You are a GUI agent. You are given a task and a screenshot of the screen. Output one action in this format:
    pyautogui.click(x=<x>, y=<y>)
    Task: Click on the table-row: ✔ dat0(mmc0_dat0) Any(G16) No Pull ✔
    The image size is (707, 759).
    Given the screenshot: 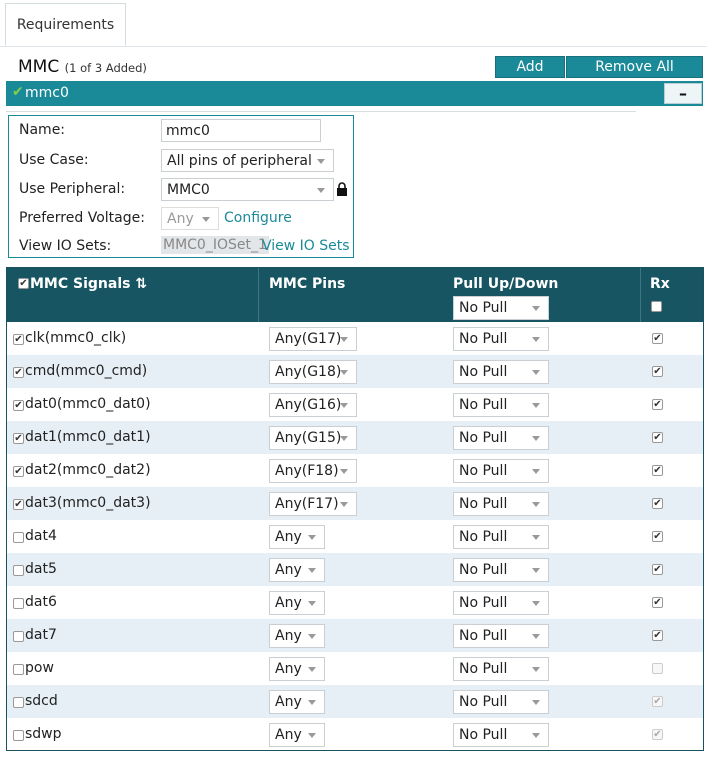 What is the action you would take?
    pyautogui.click(x=355, y=404)
    